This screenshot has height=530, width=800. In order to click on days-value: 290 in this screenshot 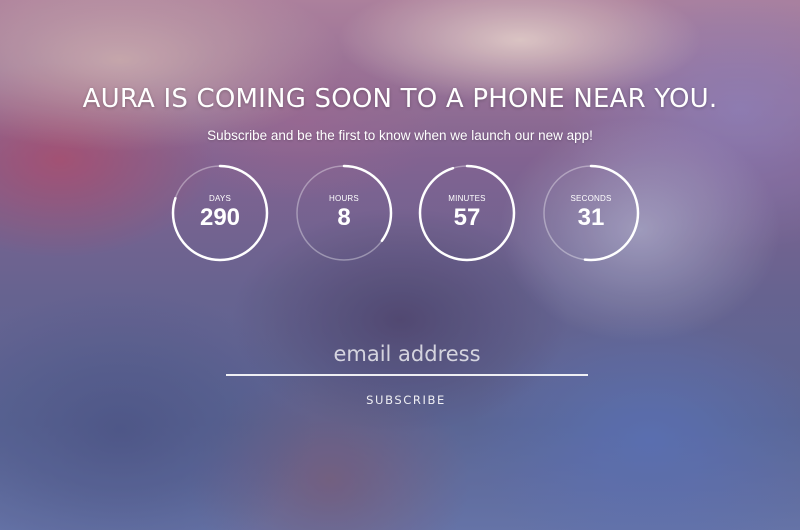, I will do `click(220, 217)`.